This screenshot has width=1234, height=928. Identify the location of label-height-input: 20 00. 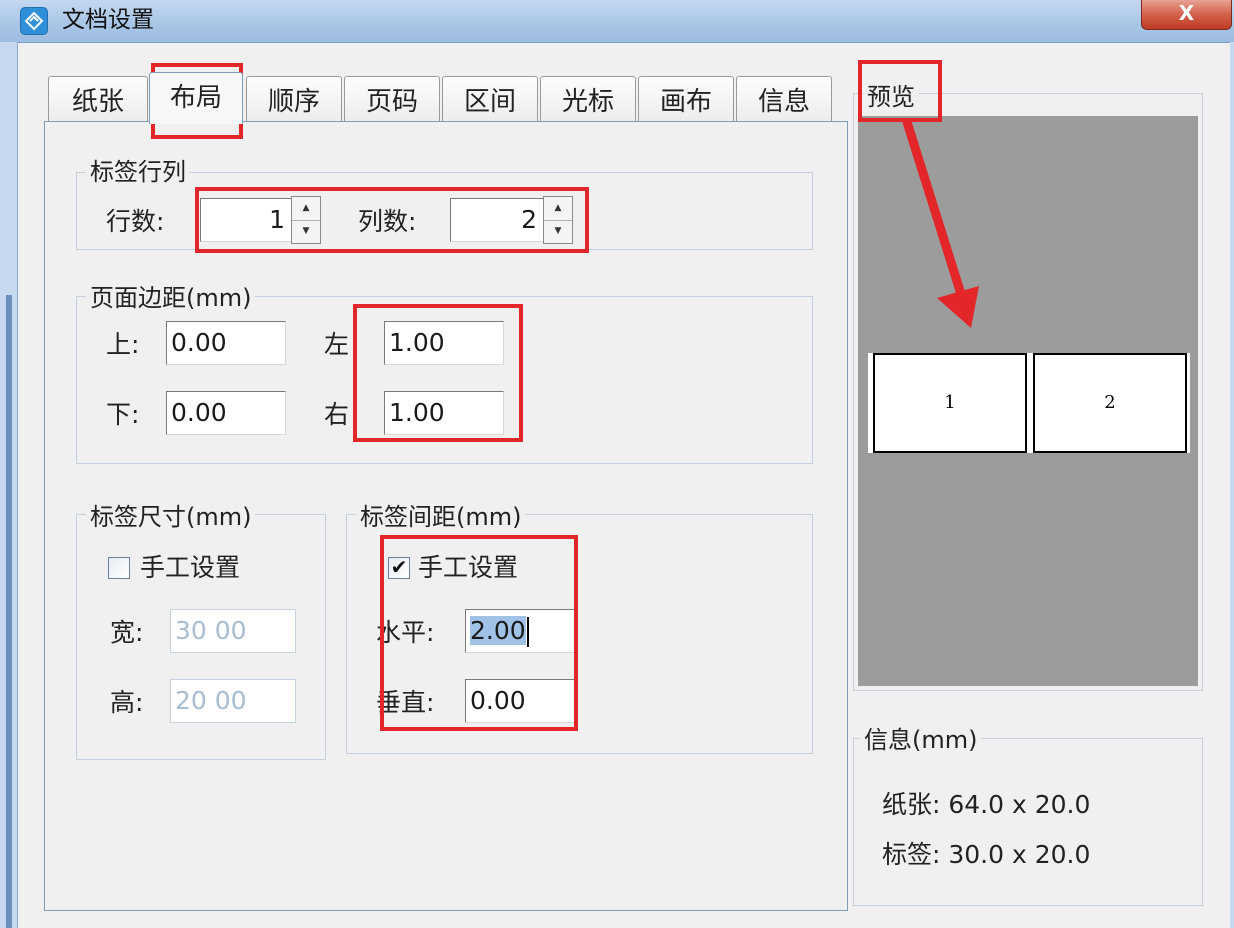
(233, 701).